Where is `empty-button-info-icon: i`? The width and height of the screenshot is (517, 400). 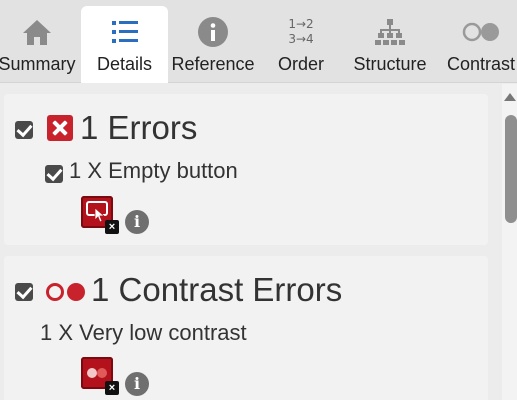 empty-button-info-icon: i is located at coordinates (137, 222).